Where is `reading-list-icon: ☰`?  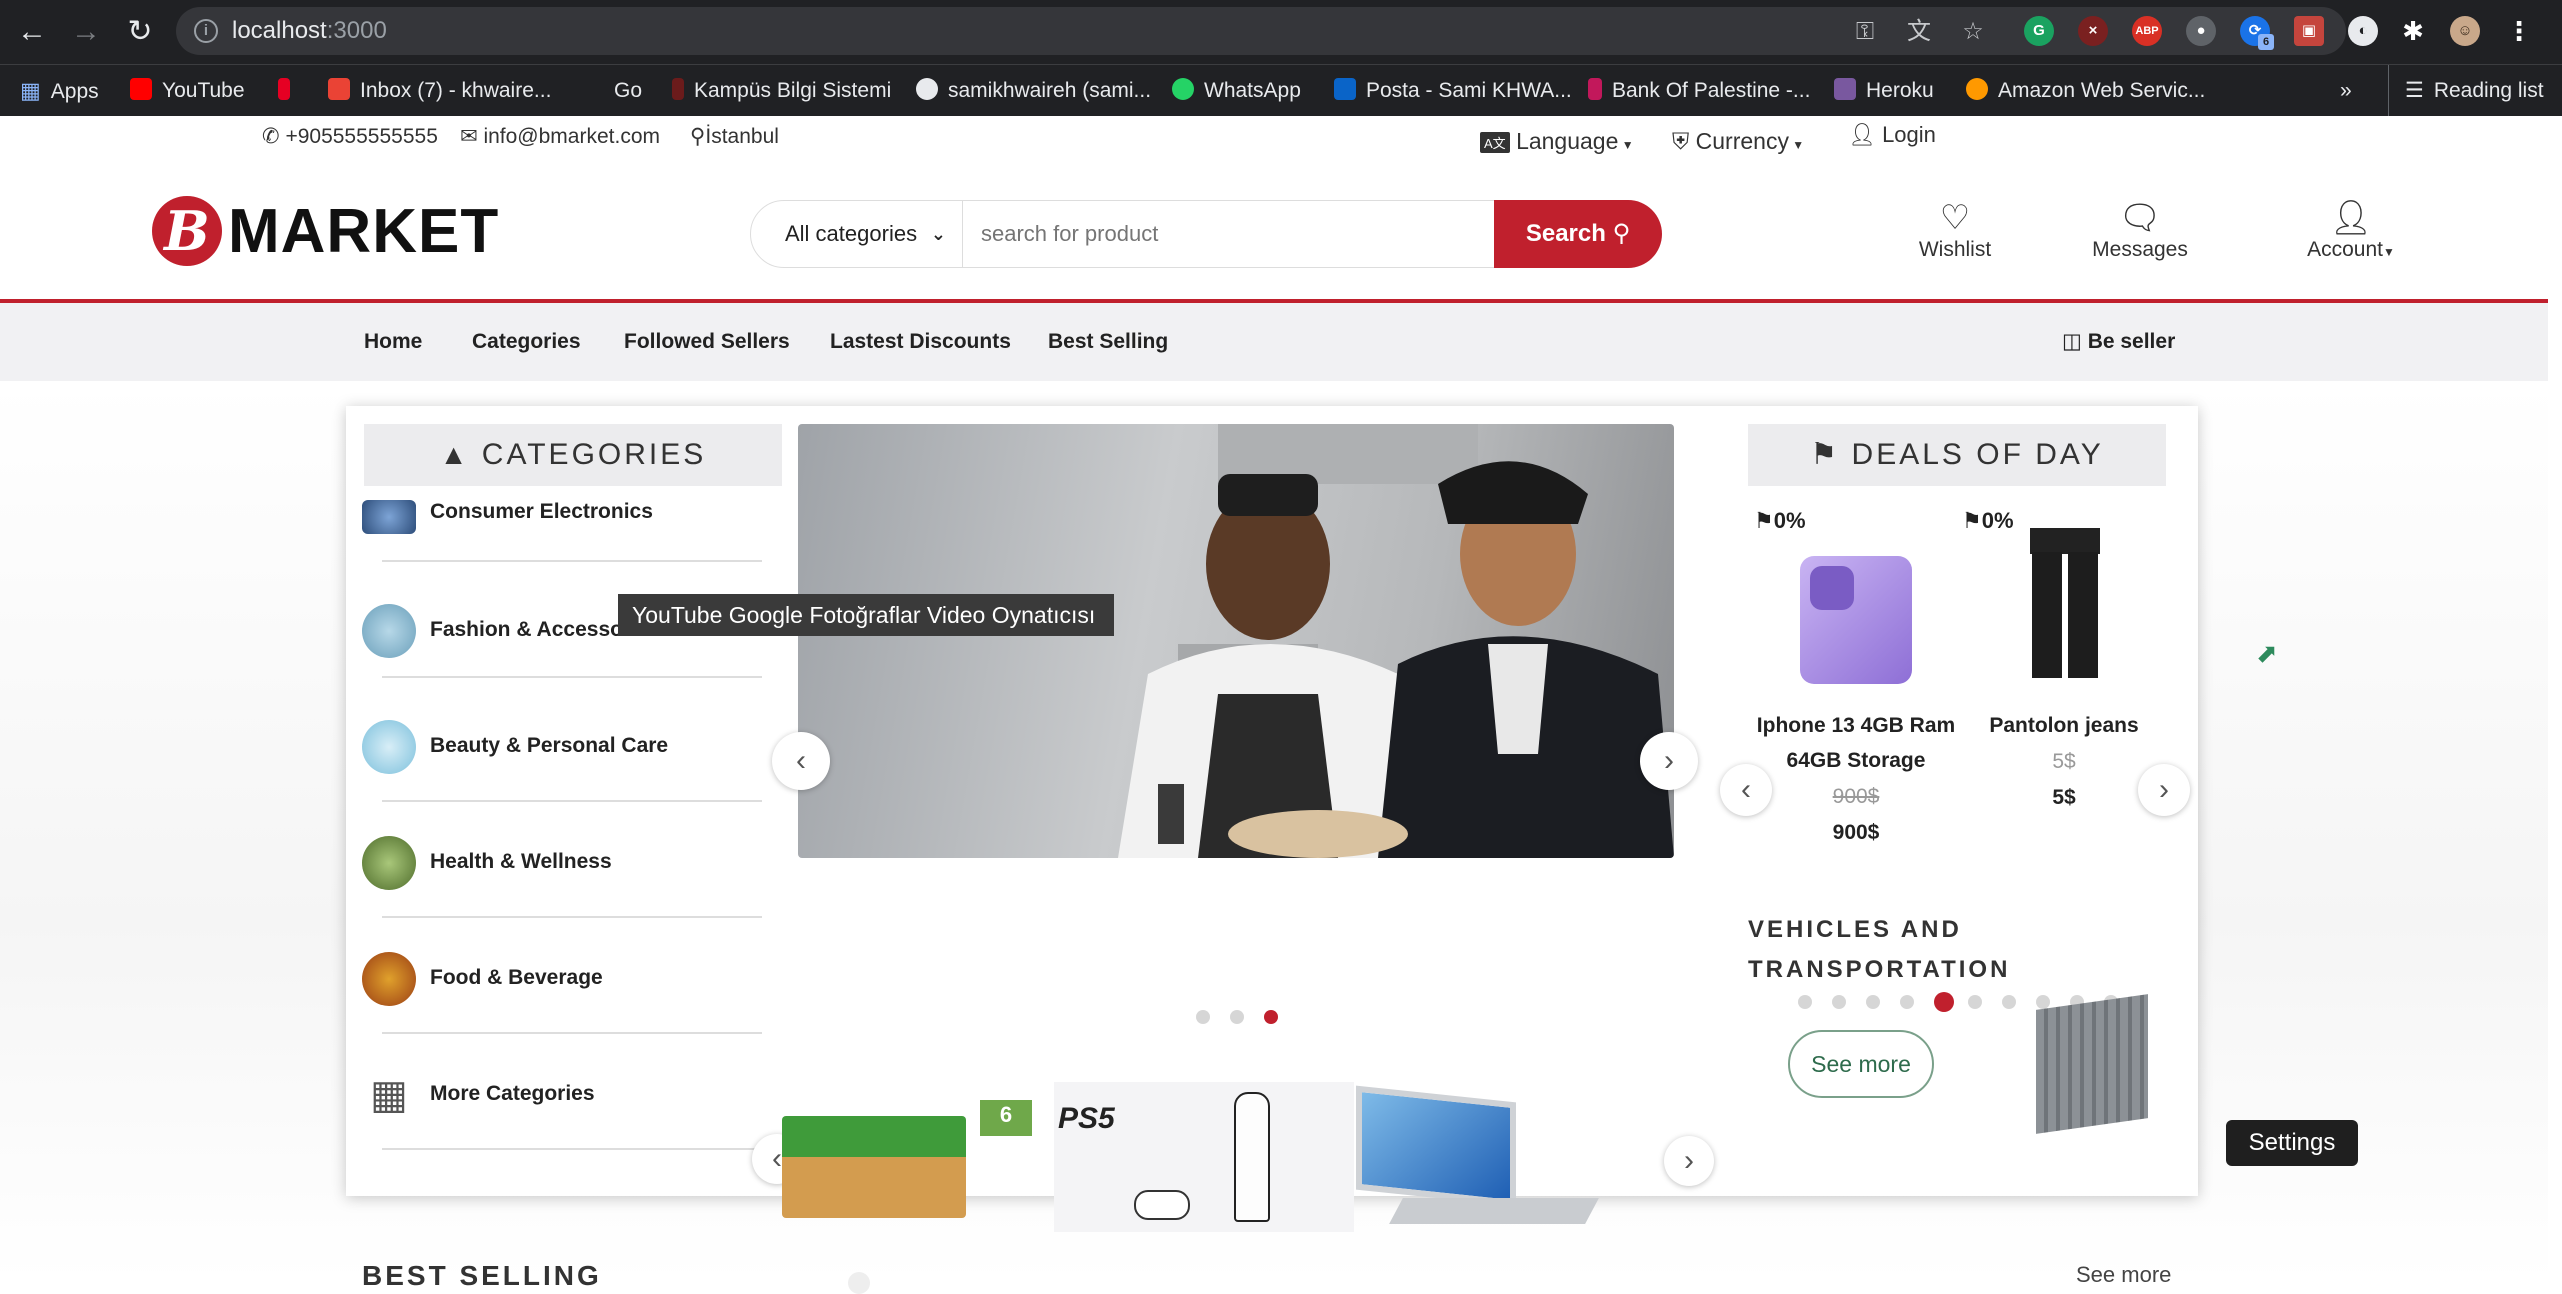 reading-list-icon: ☰ is located at coordinates (2414, 90).